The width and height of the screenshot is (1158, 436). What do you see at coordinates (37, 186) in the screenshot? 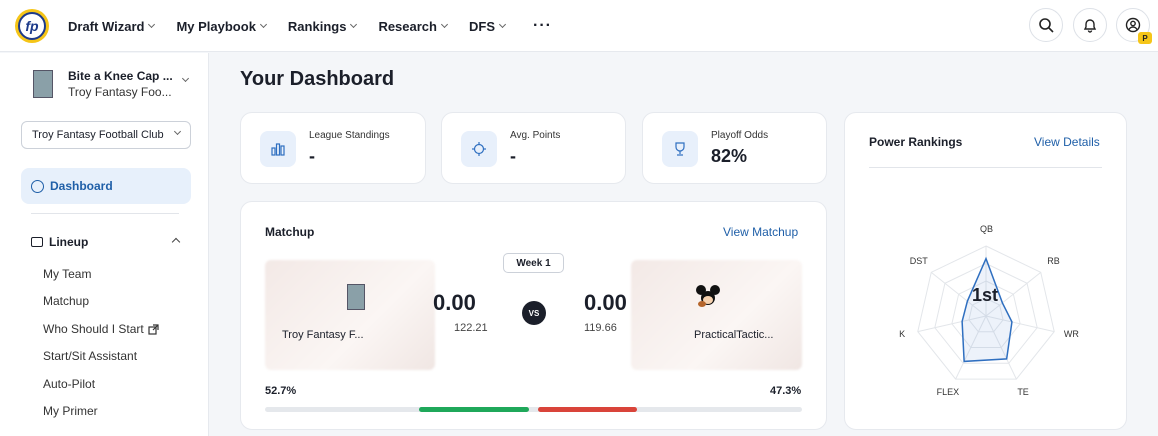
I see `dashboard-gauge-icon` at bounding box center [37, 186].